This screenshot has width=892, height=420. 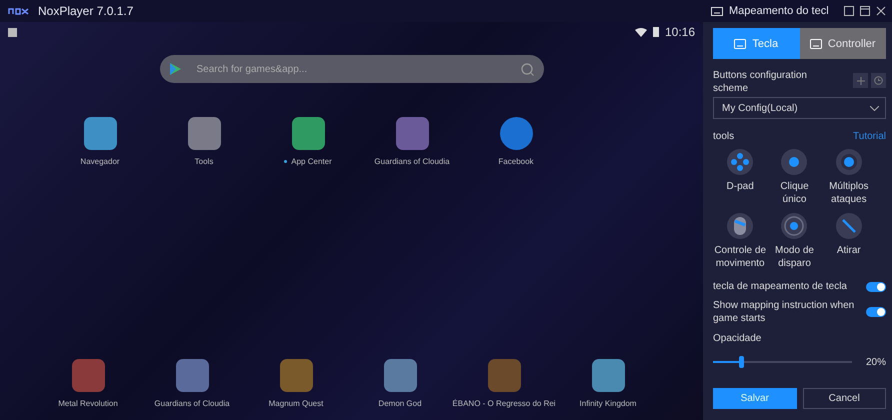 I want to click on tool-label: Atirar, so click(x=848, y=250).